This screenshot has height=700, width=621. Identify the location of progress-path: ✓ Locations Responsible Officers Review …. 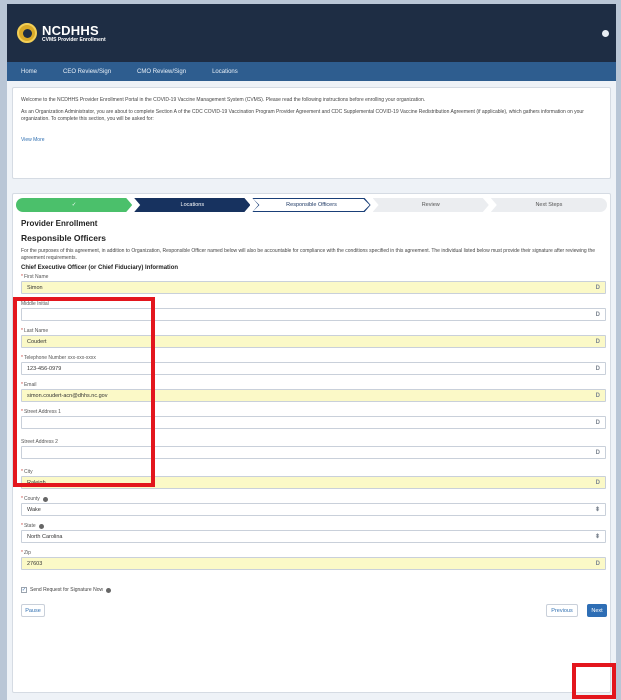
(312, 205).